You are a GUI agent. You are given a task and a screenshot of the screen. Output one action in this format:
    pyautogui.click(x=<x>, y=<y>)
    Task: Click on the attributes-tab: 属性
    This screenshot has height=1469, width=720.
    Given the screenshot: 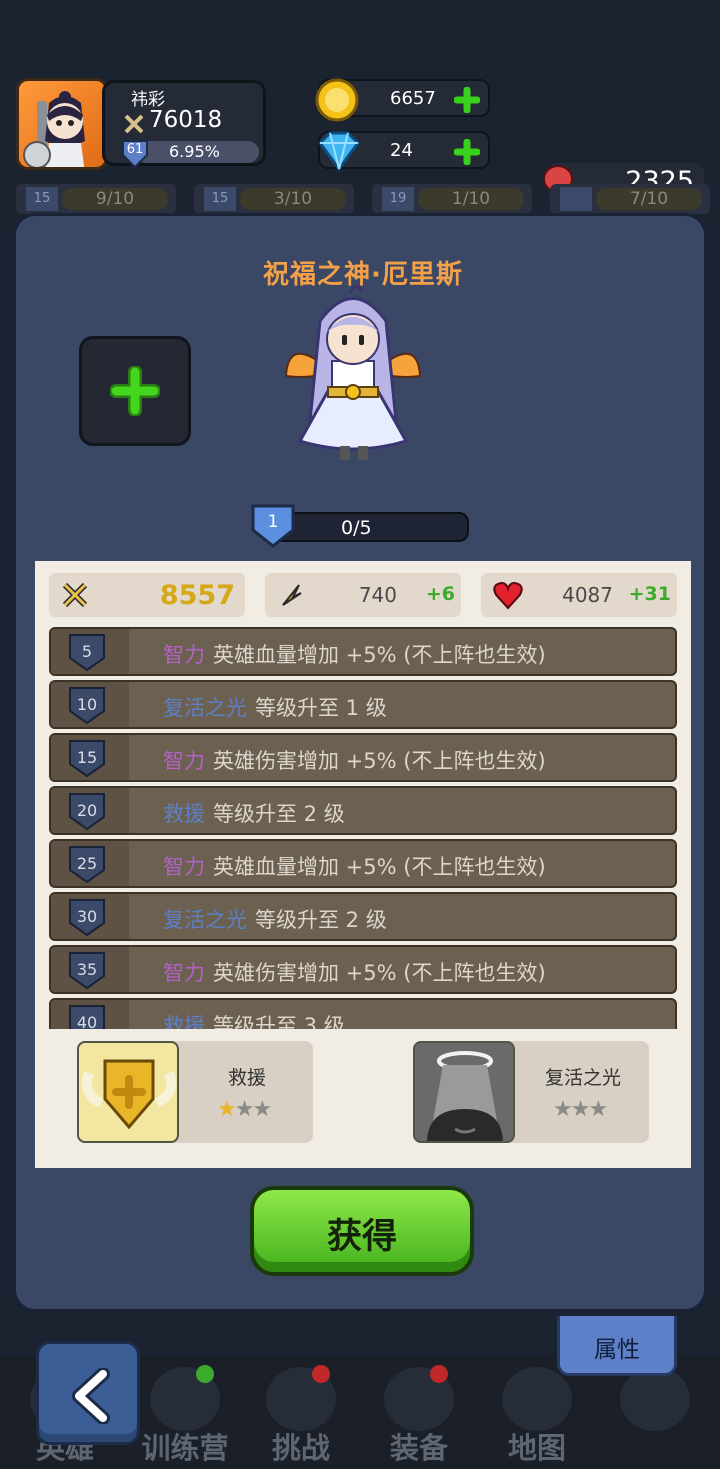 What is the action you would take?
    pyautogui.click(x=617, y=1346)
    